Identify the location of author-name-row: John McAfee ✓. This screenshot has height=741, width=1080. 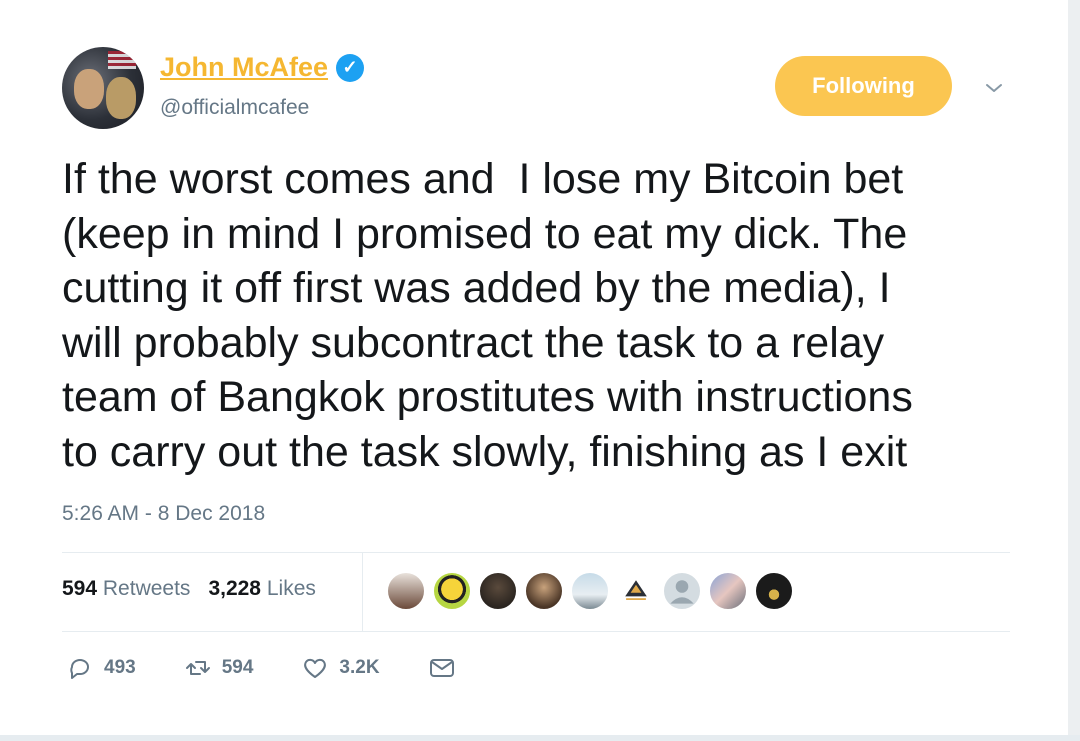
(262, 67).